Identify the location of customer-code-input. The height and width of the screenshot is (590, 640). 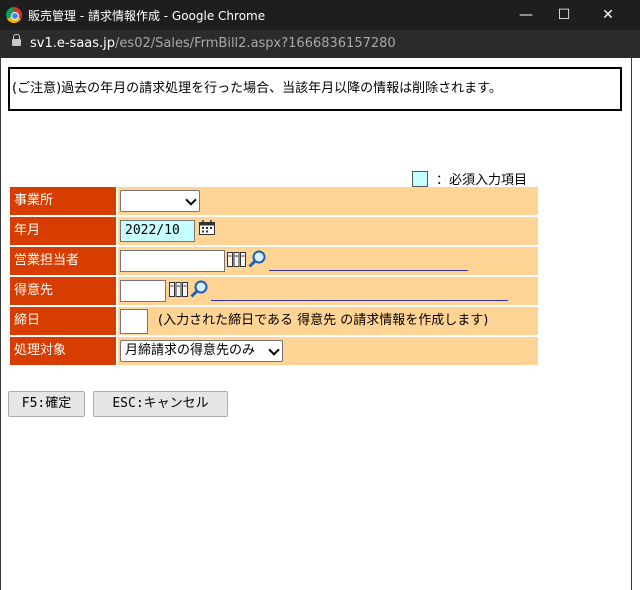
(143, 291).